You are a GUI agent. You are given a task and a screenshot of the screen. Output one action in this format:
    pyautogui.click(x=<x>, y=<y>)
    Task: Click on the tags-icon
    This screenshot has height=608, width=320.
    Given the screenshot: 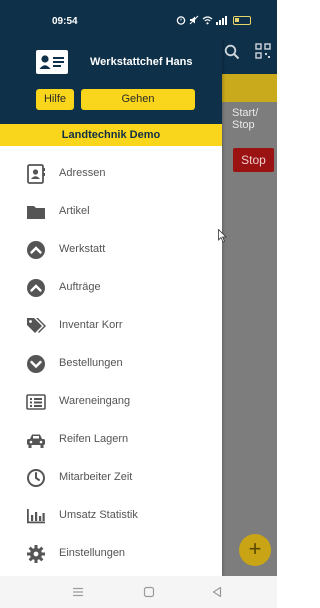 What is the action you would take?
    pyautogui.click(x=36, y=325)
    